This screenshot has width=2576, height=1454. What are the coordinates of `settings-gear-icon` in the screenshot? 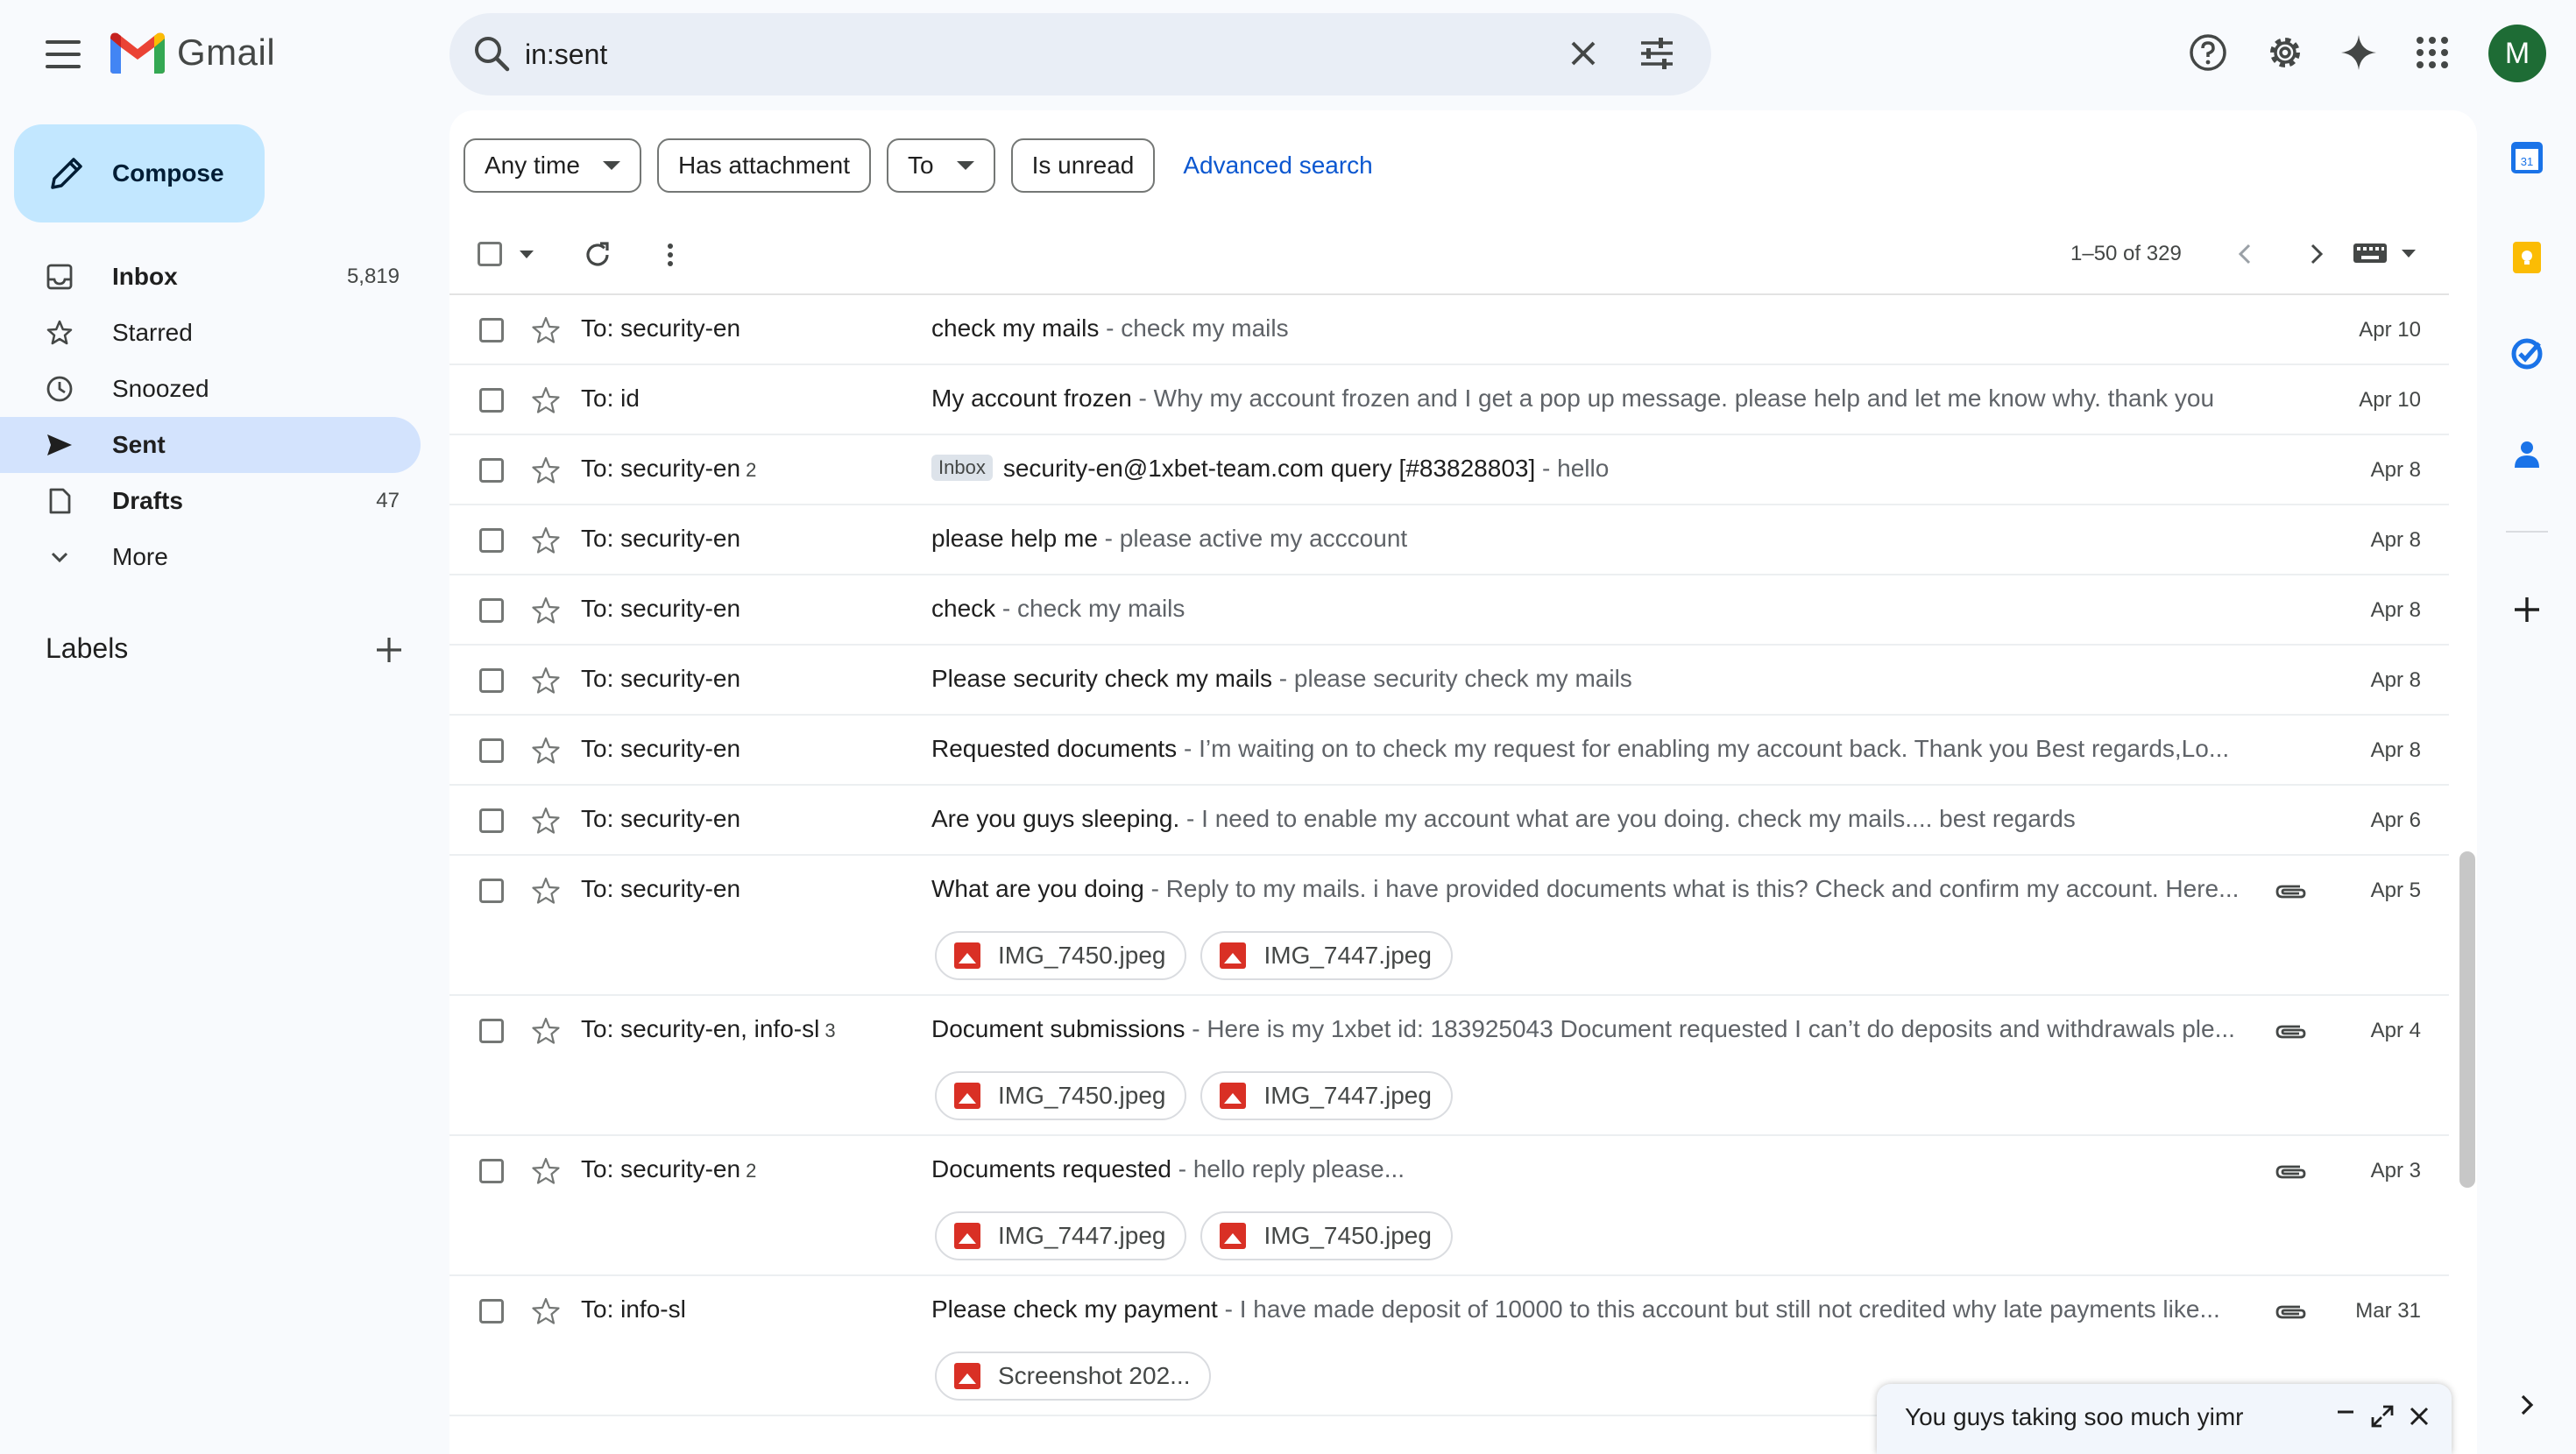 It's located at (2285, 53).